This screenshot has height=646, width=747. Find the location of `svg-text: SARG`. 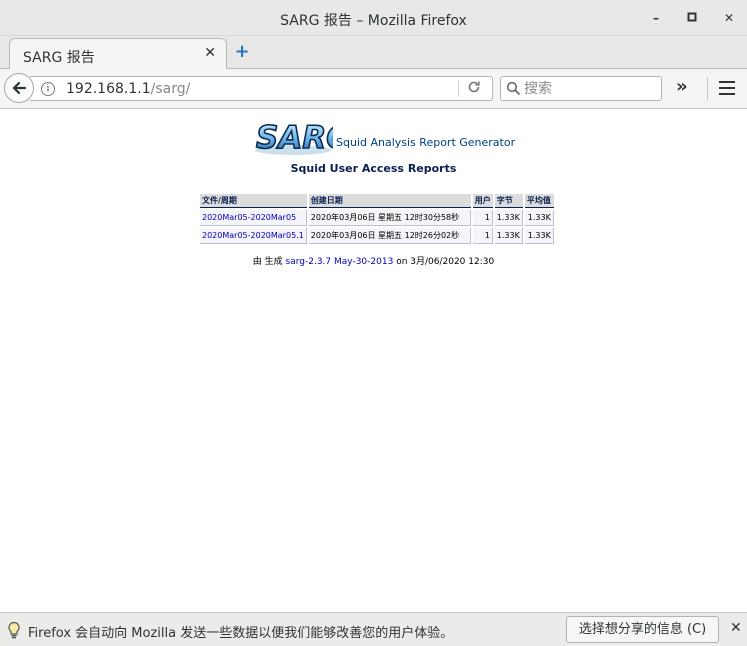

svg-text: SARG is located at coordinates (294, 138).